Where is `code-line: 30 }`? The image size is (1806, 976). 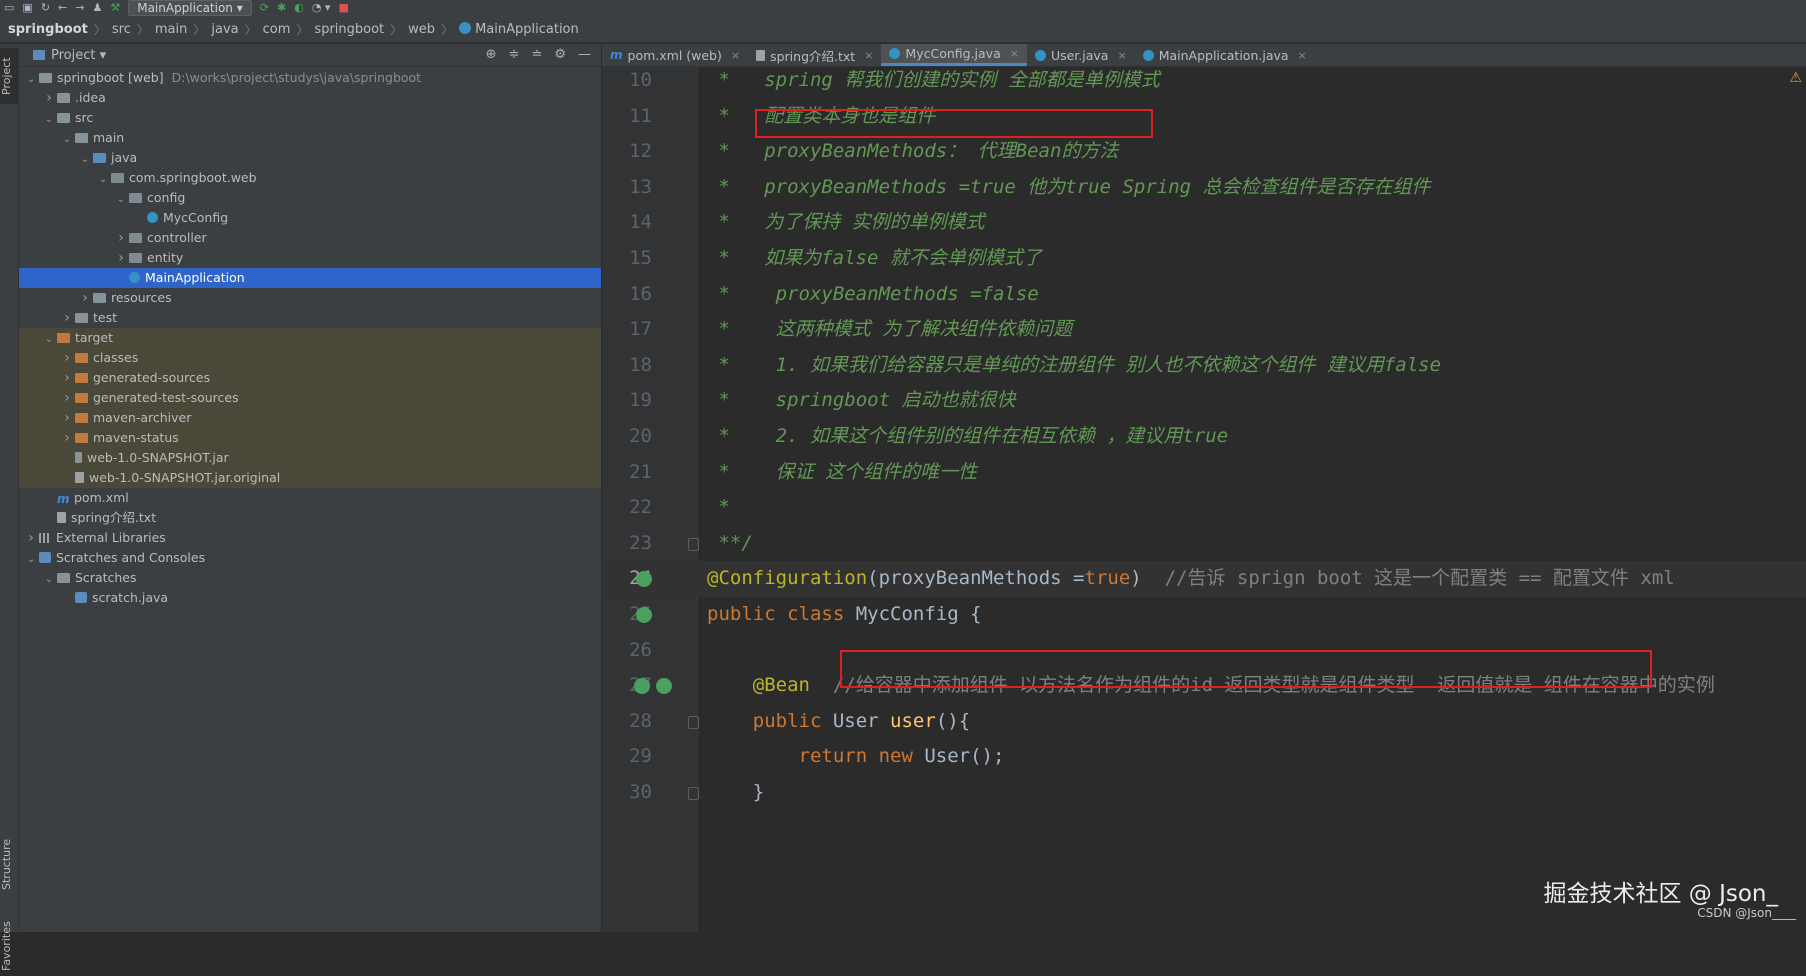 code-line: 30 } is located at coordinates (1204, 793).